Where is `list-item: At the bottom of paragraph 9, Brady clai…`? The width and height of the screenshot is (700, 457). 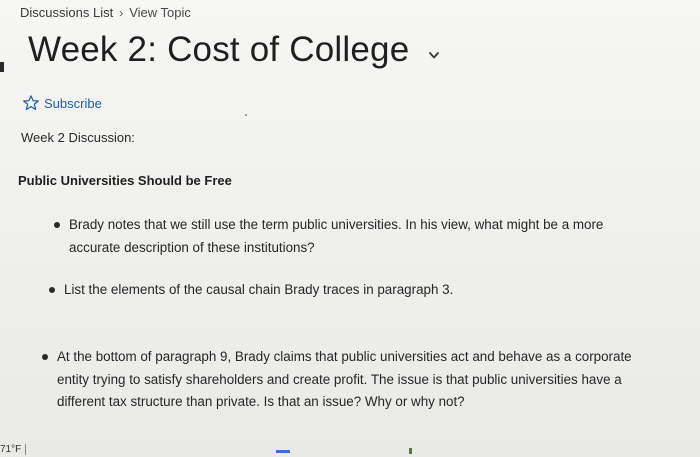 list-item: At the bottom of paragraph 9, Brady clai… is located at coordinates (337, 380).